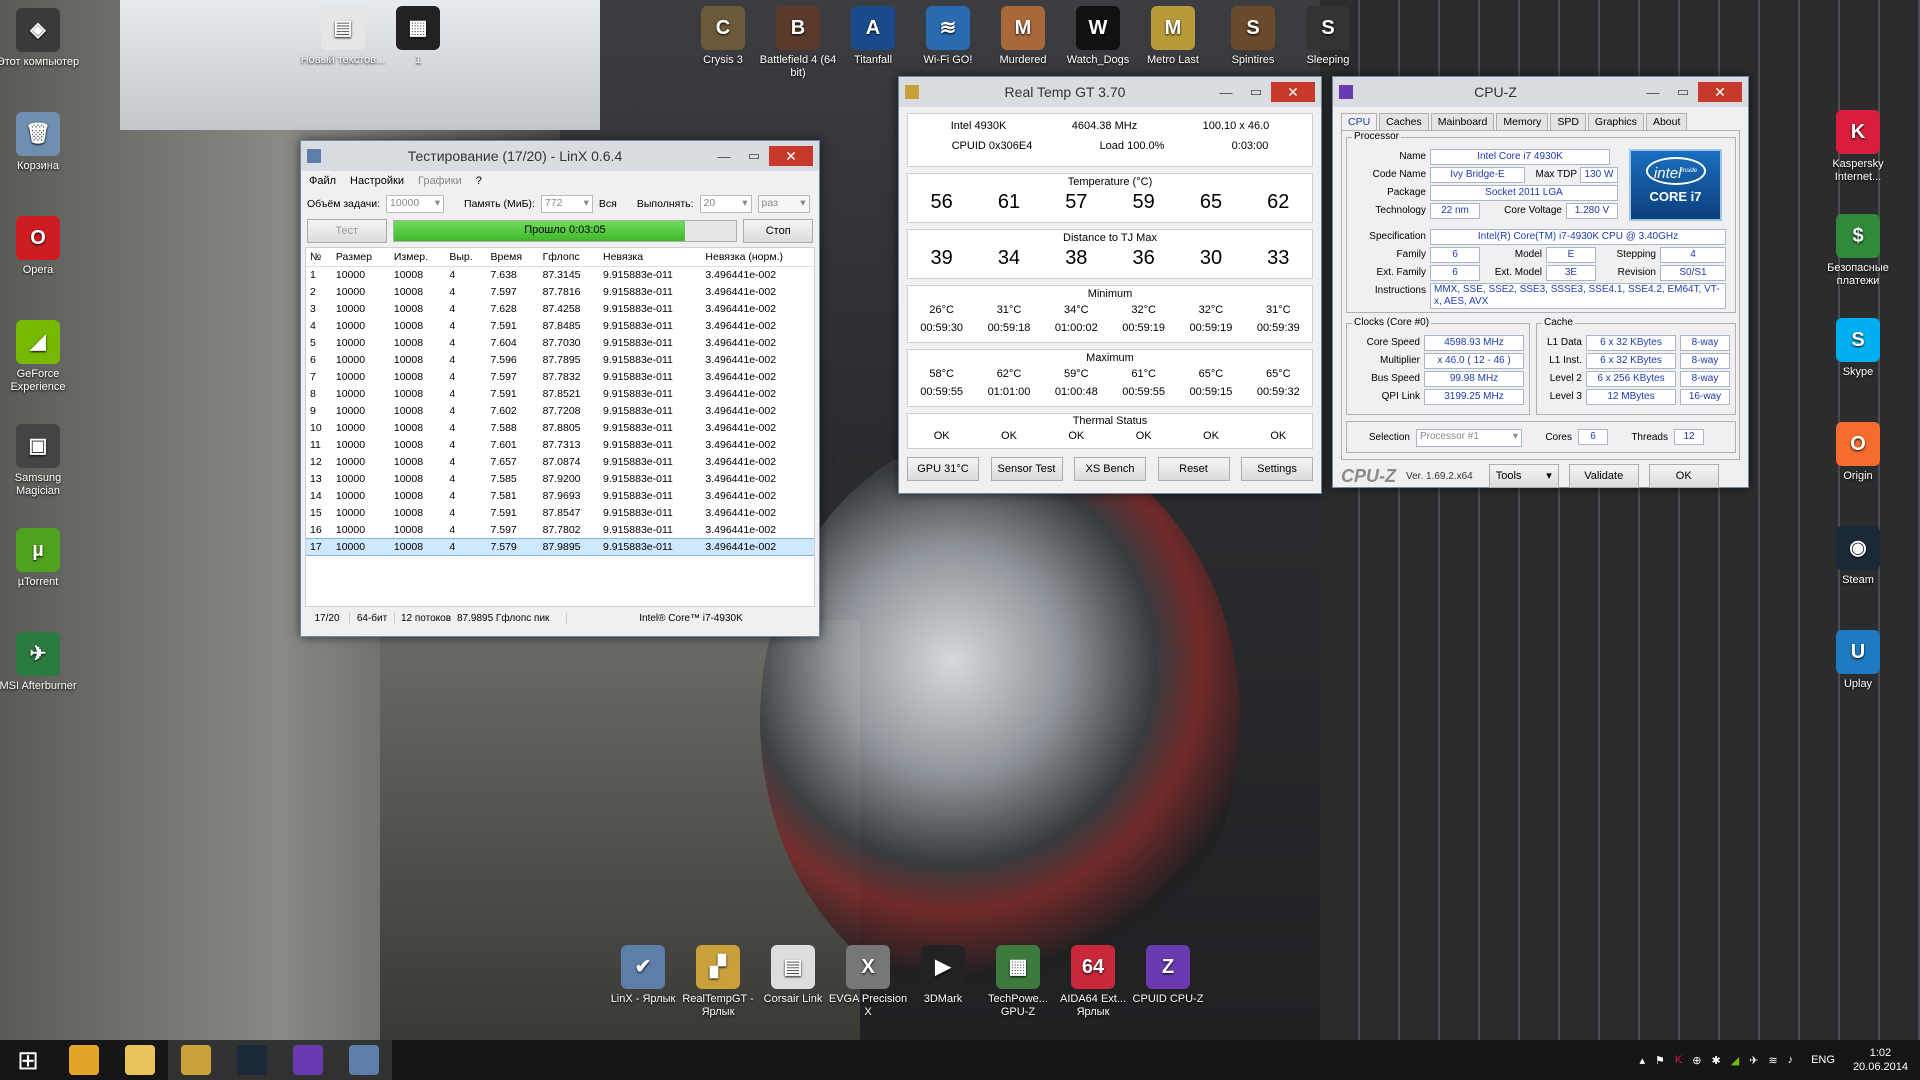 This screenshot has height=1080, width=1920. Describe the element at coordinates (1328, 36) in the screenshot. I see `sleeping-dogs-shortcut: S Sleeping` at that location.